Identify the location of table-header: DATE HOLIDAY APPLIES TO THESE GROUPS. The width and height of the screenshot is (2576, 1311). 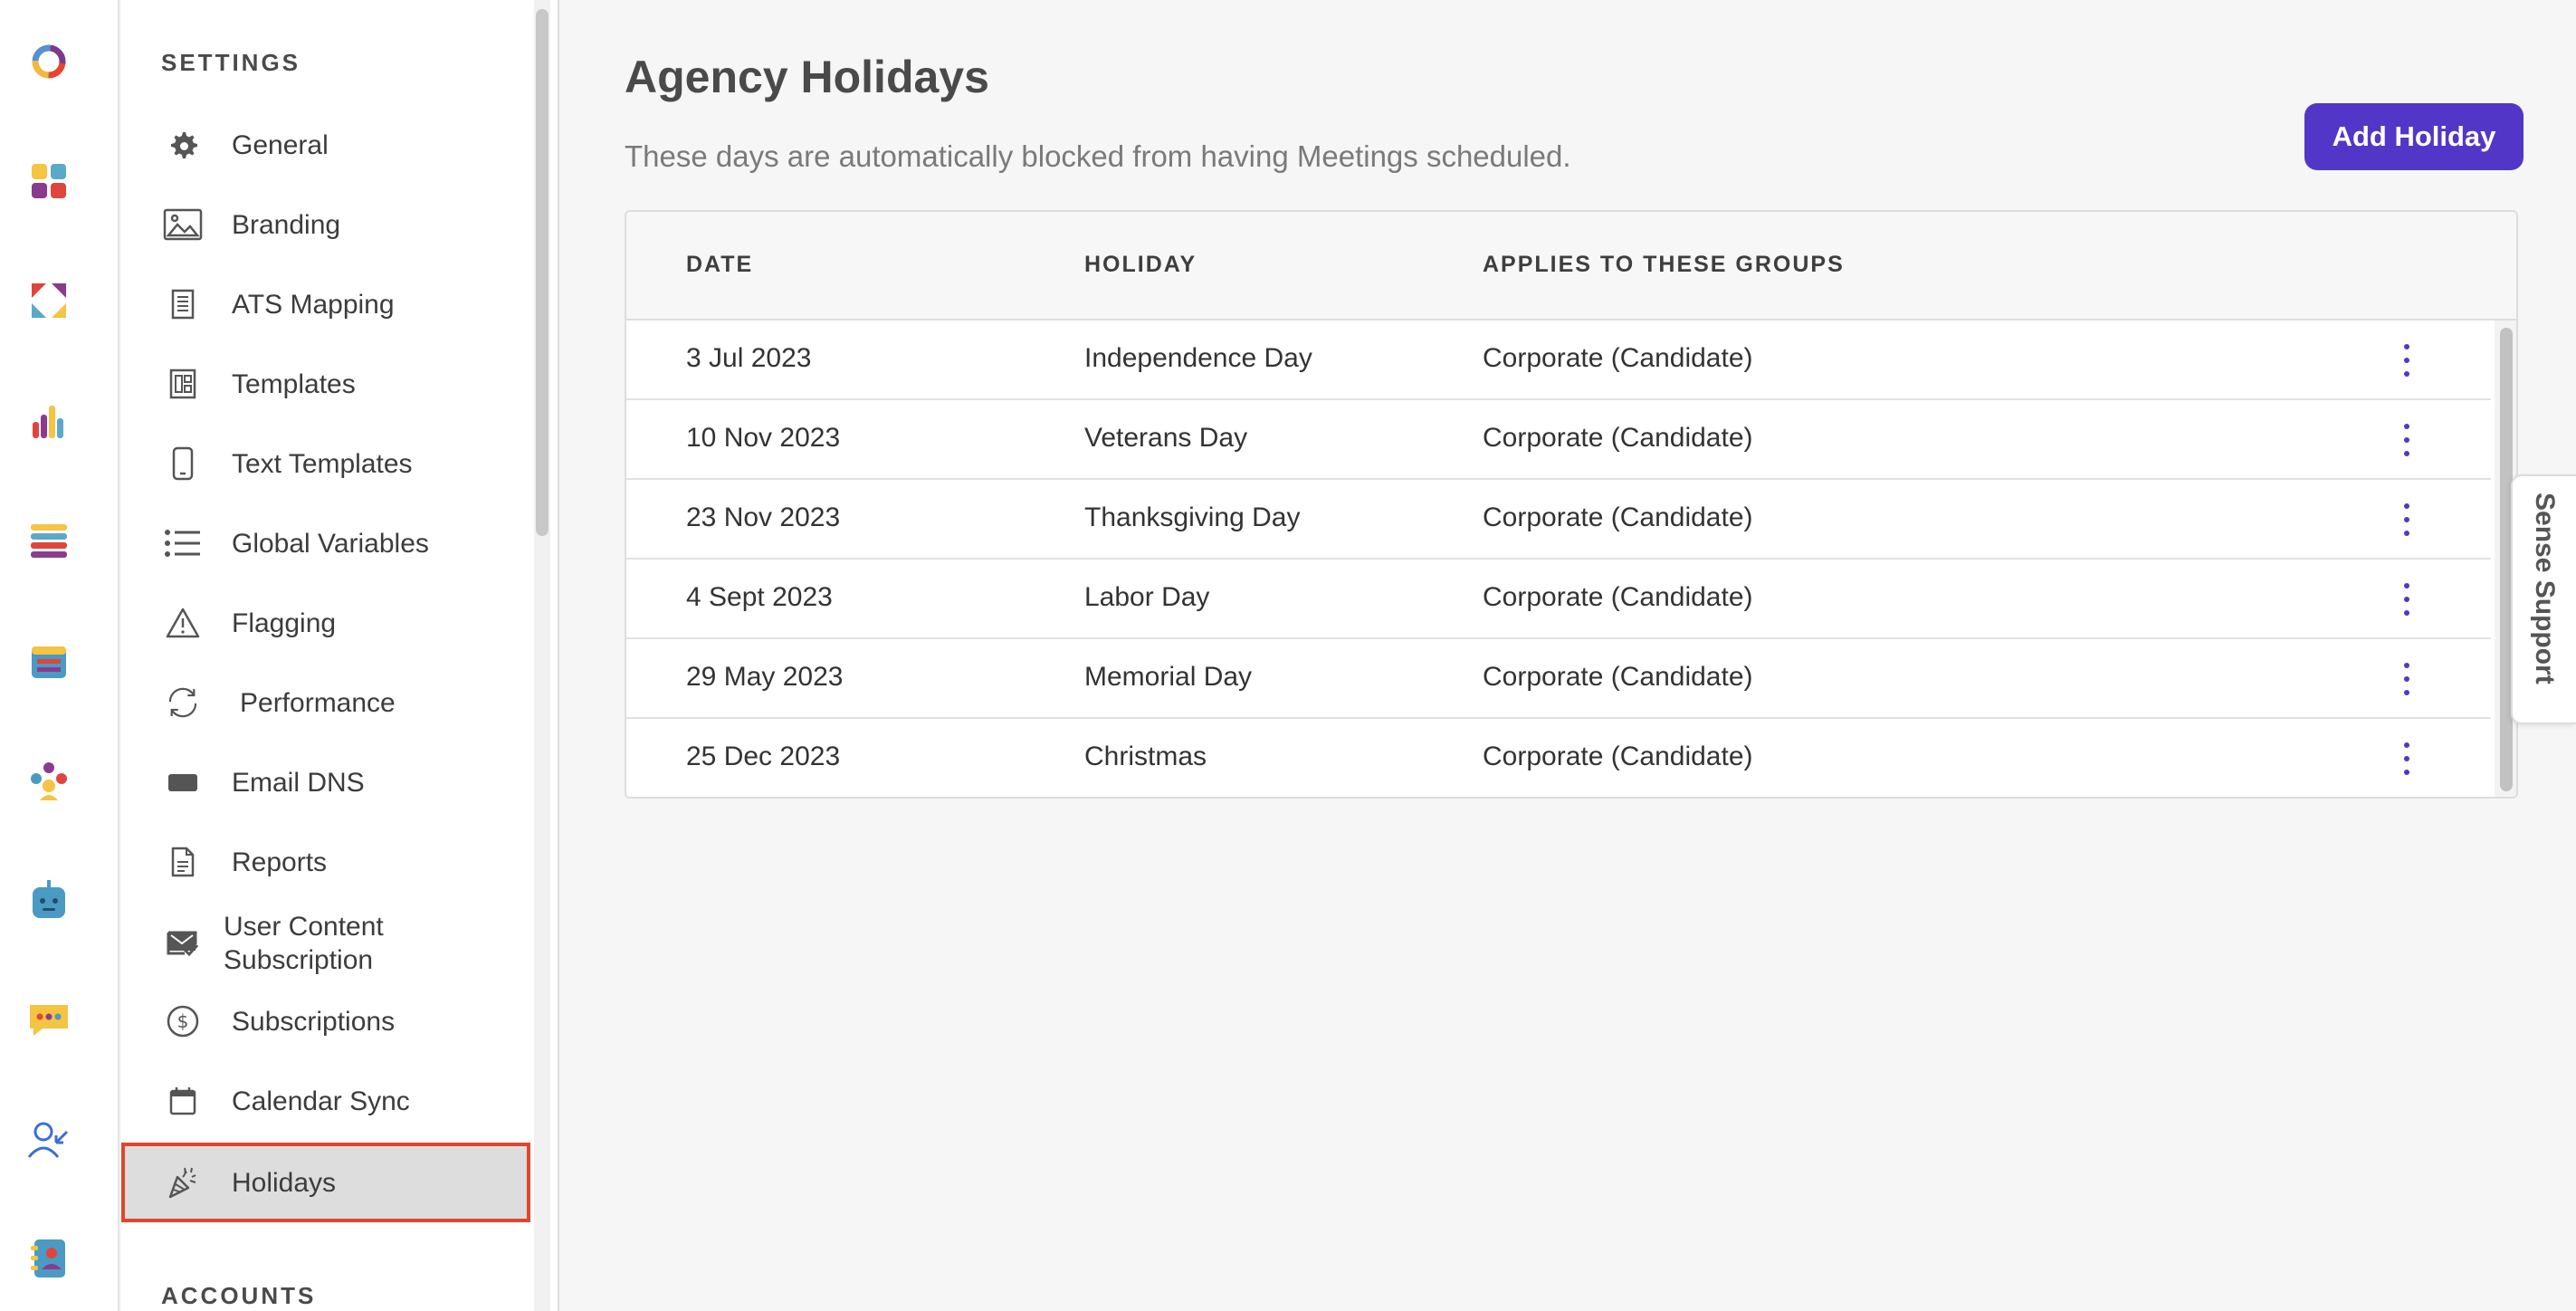
(1571, 266).